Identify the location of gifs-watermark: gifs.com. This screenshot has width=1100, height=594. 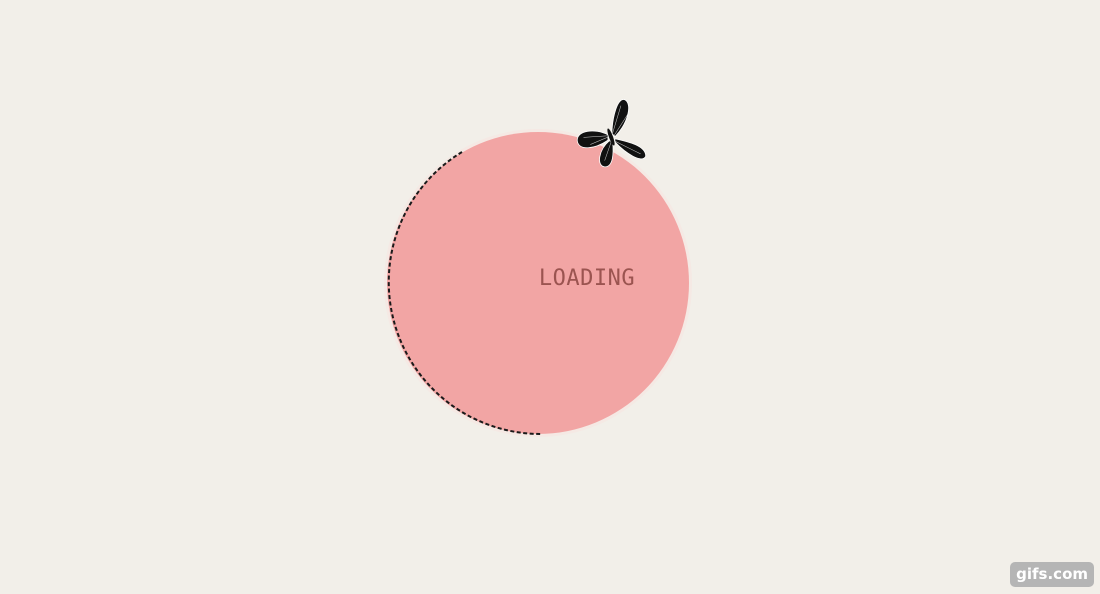
(1052, 574).